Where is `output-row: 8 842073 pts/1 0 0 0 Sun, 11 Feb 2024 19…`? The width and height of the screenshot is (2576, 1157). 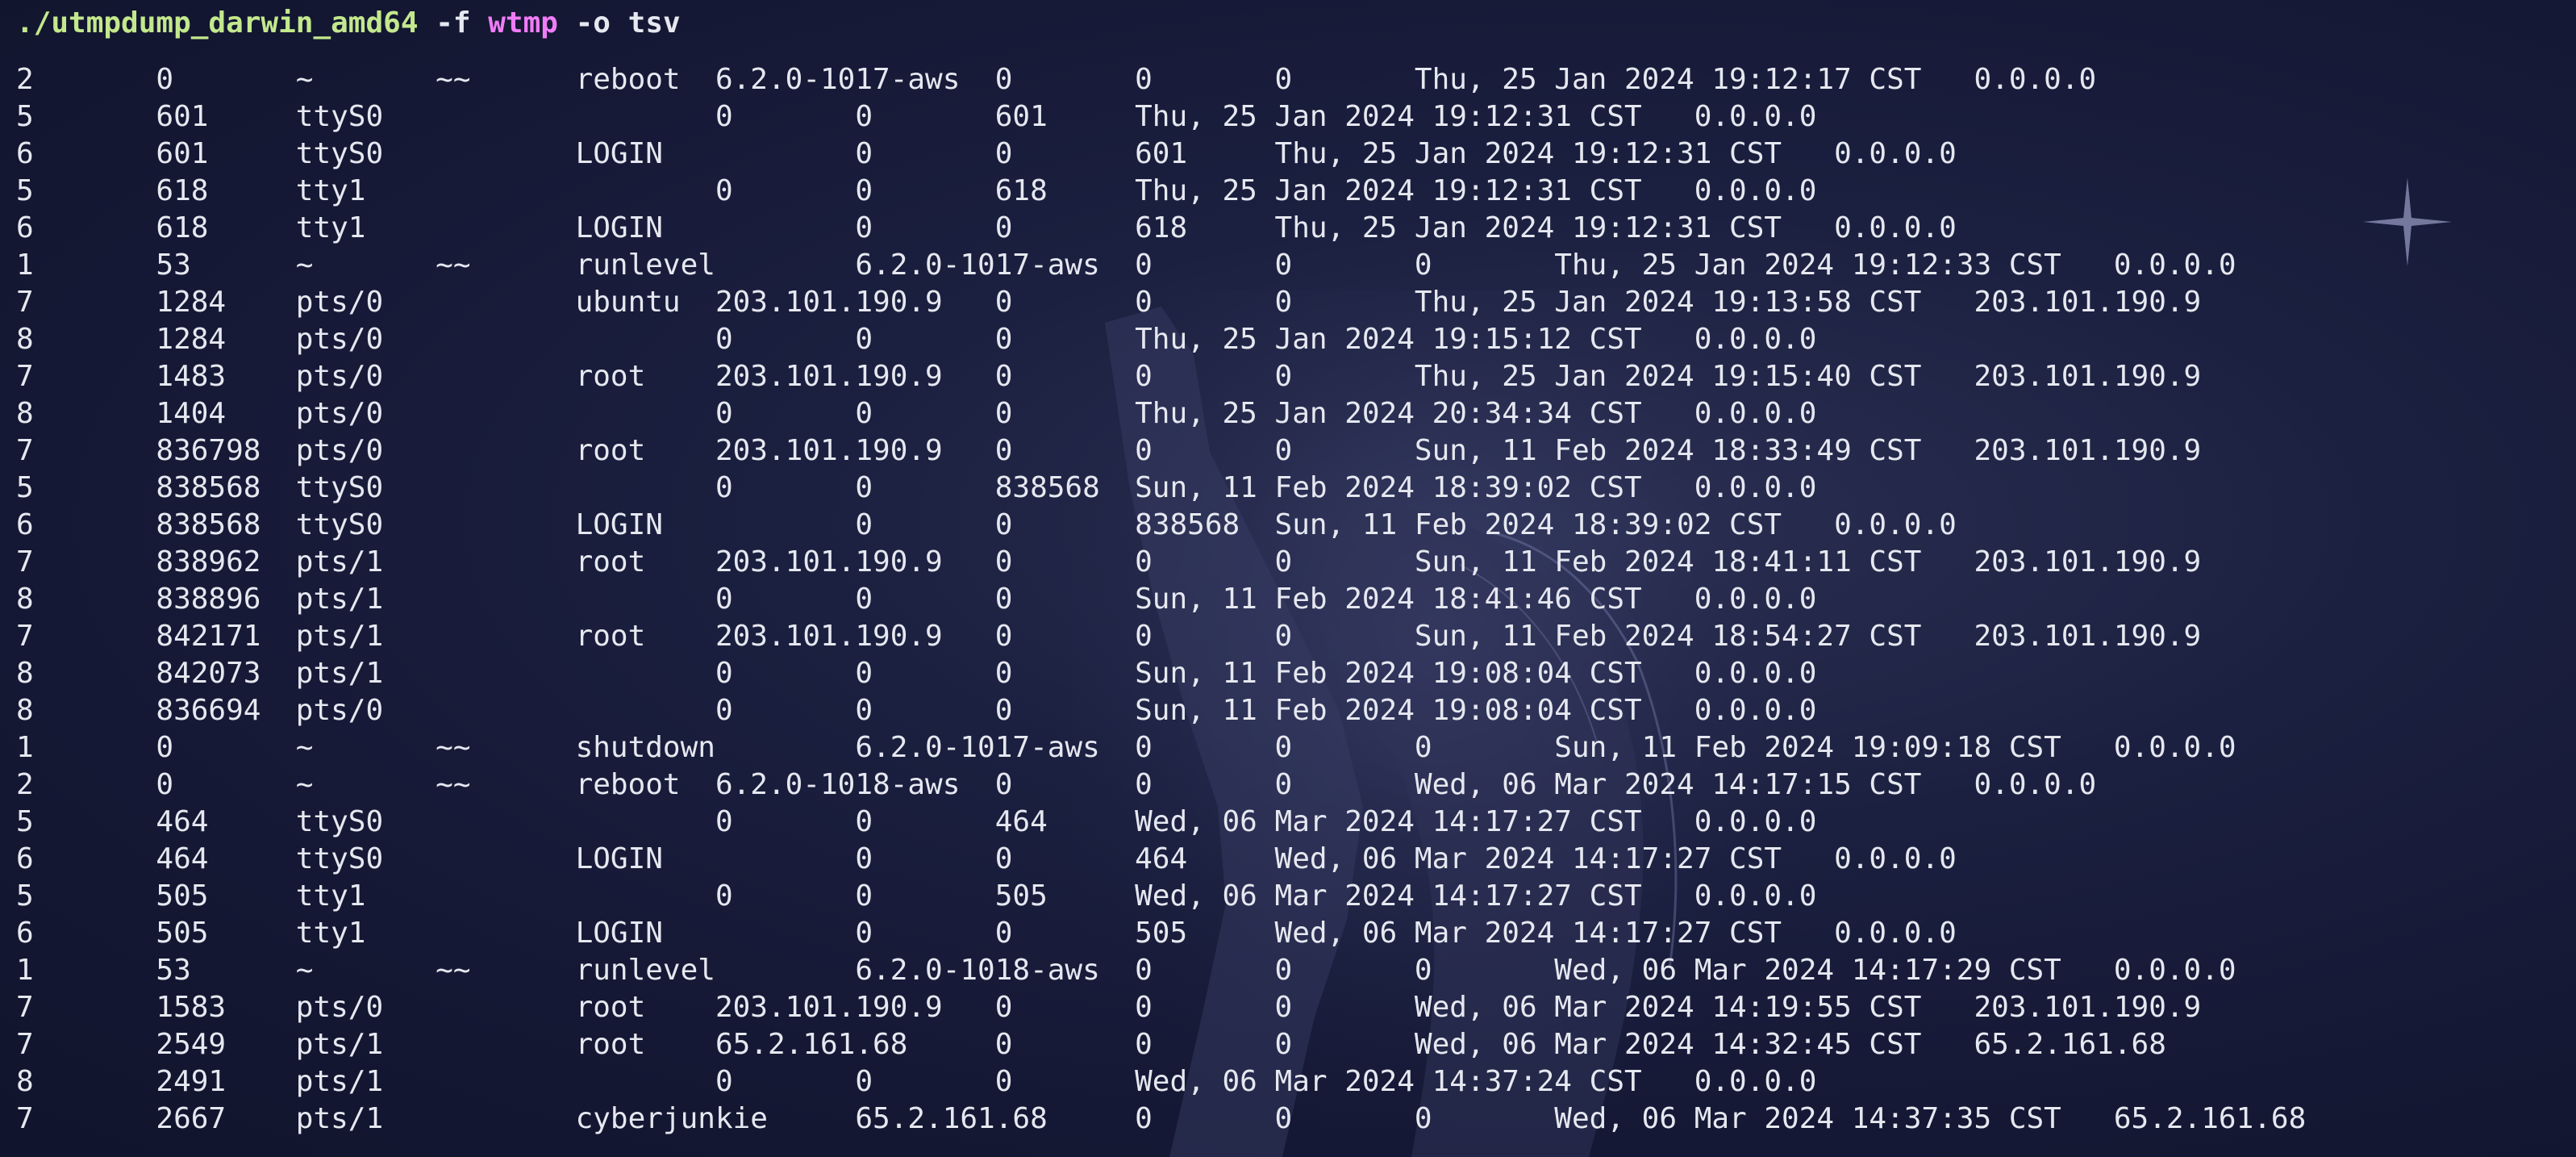 output-row: 8 842073 pts/1 0 0 0 Sun, 11 Feb 2024 19… is located at coordinates (916, 673).